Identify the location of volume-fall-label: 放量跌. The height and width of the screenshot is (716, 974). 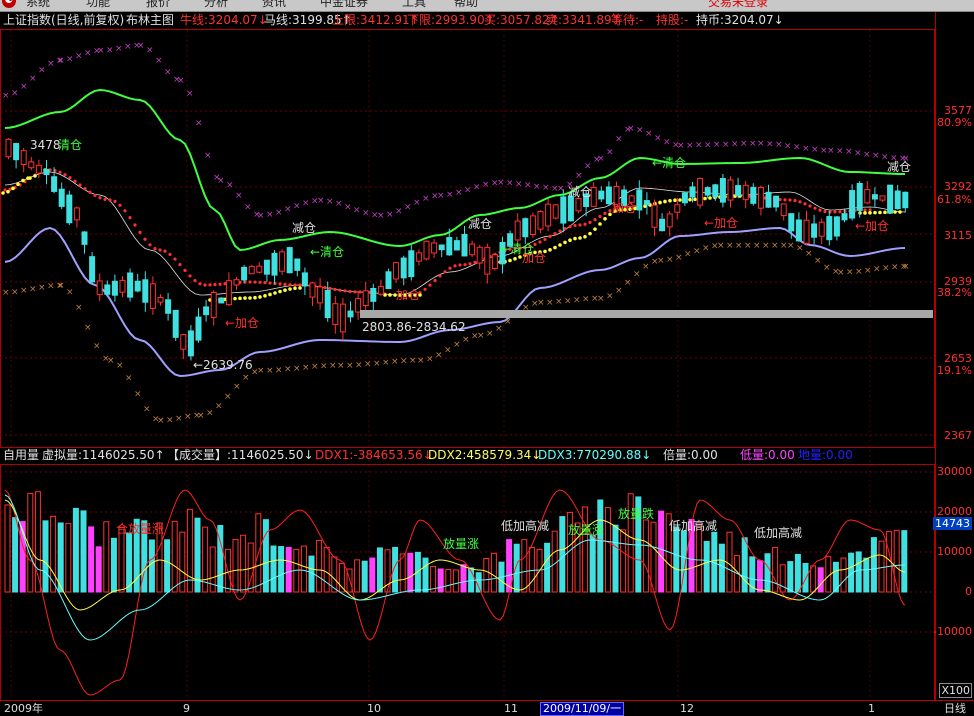
(636, 513).